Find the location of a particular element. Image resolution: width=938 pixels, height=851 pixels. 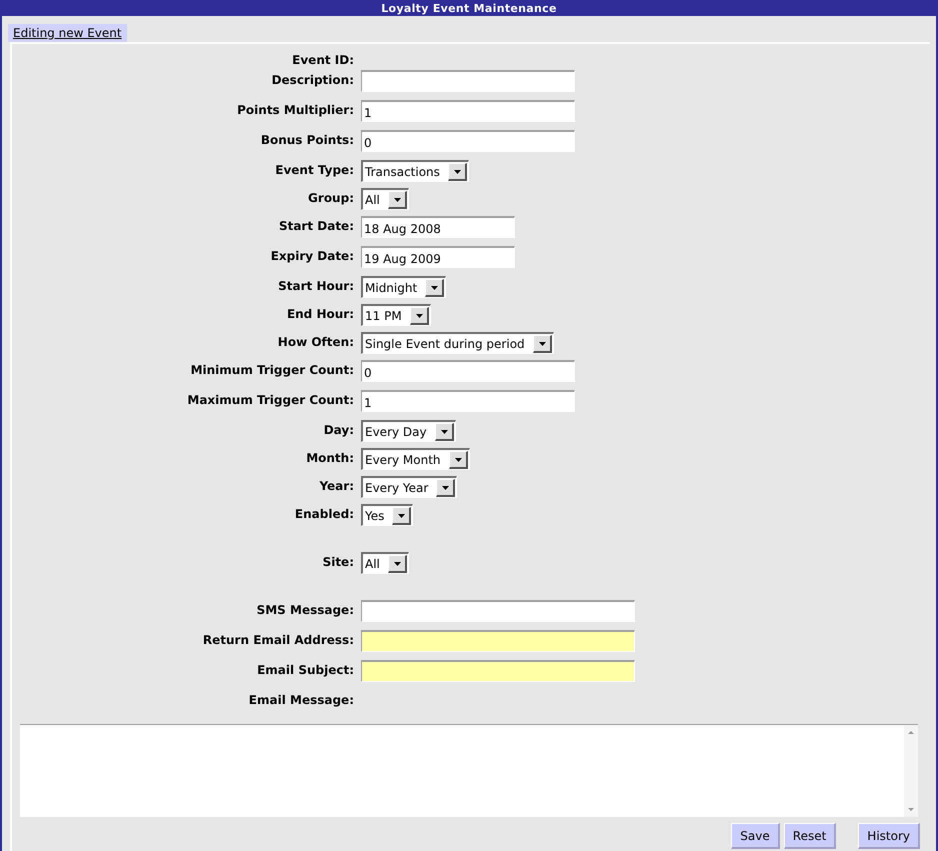

form-button: Save is located at coordinates (755, 836).